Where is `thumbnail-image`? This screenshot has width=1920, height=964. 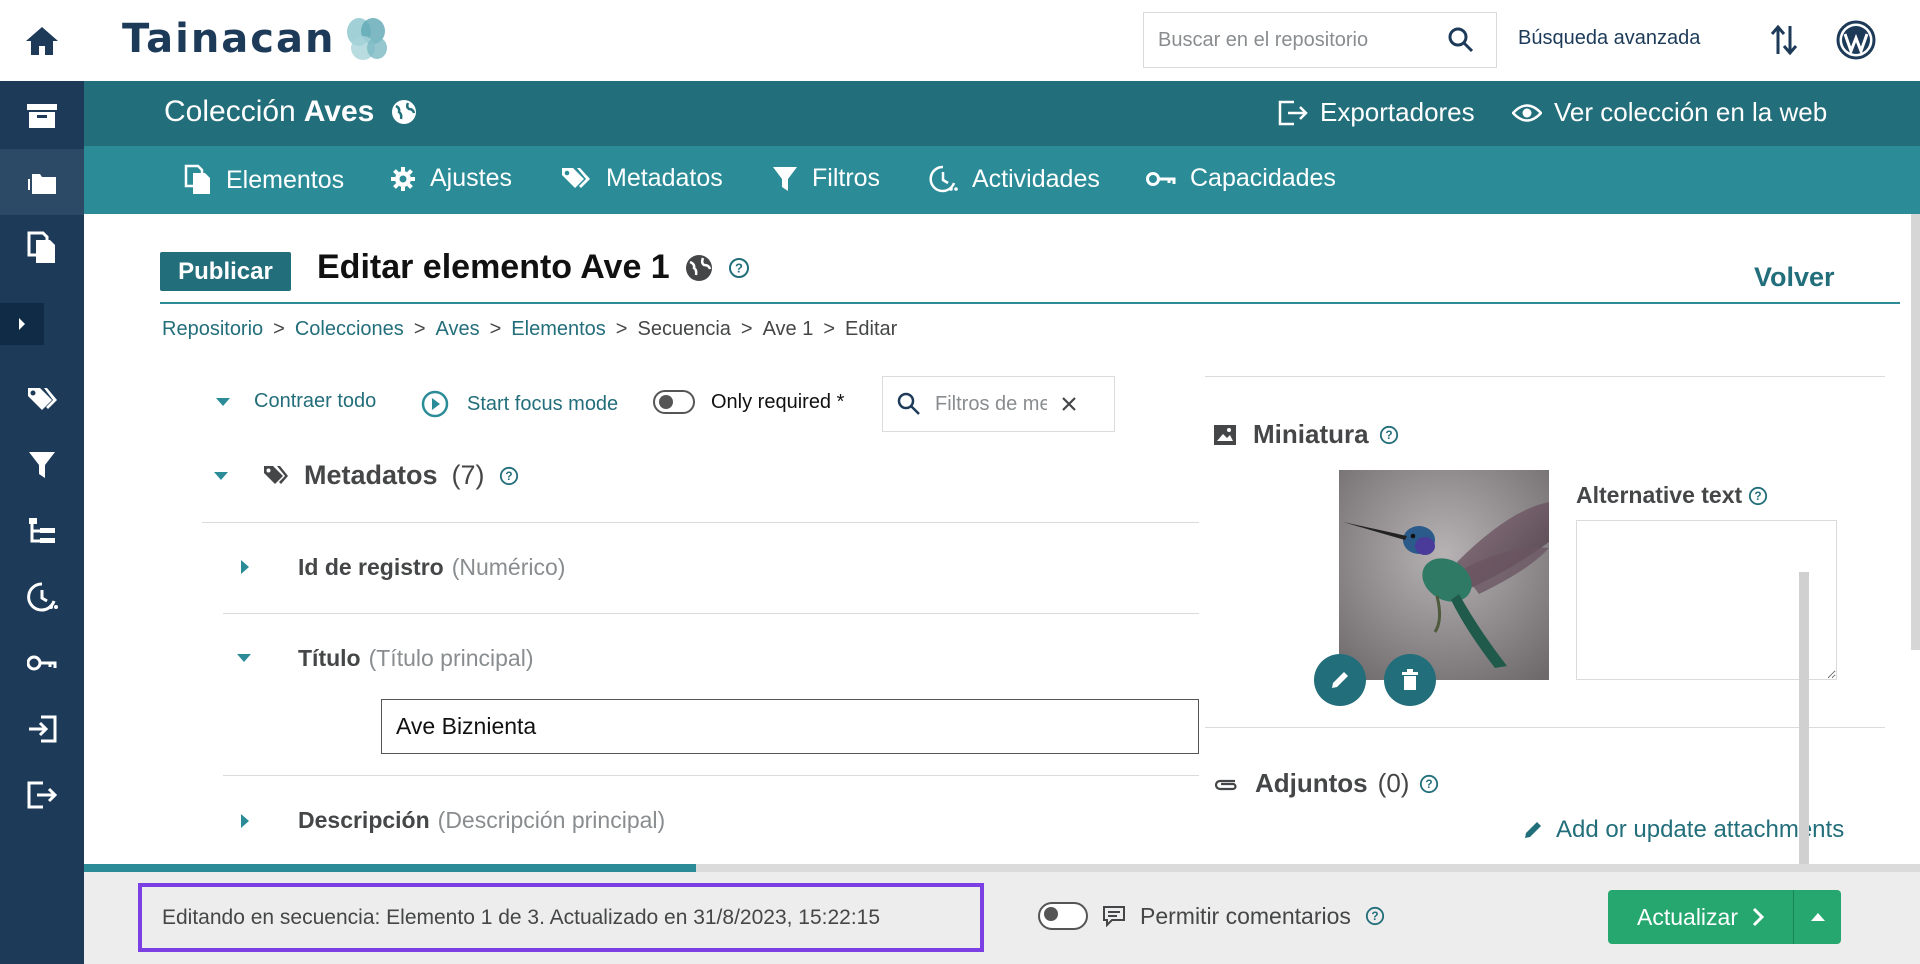 thumbnail-image is located at coordinates (1444, 575).